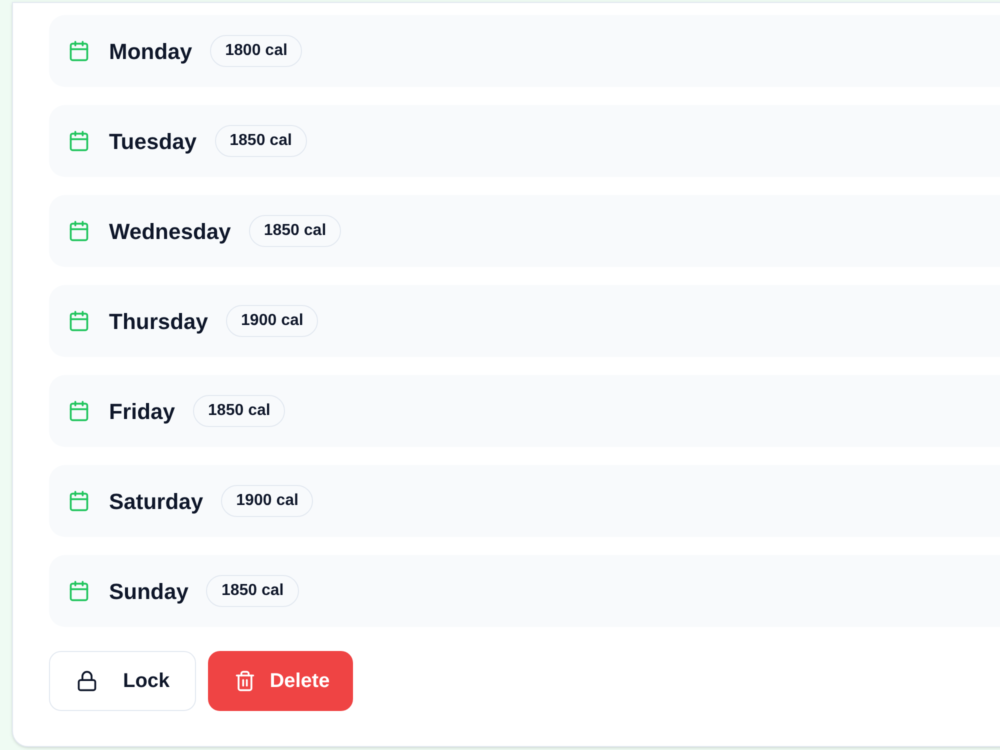  Describe the element at coordinates (170, 232) in the screenshot. I see `day-name: Wednesday` at that location.